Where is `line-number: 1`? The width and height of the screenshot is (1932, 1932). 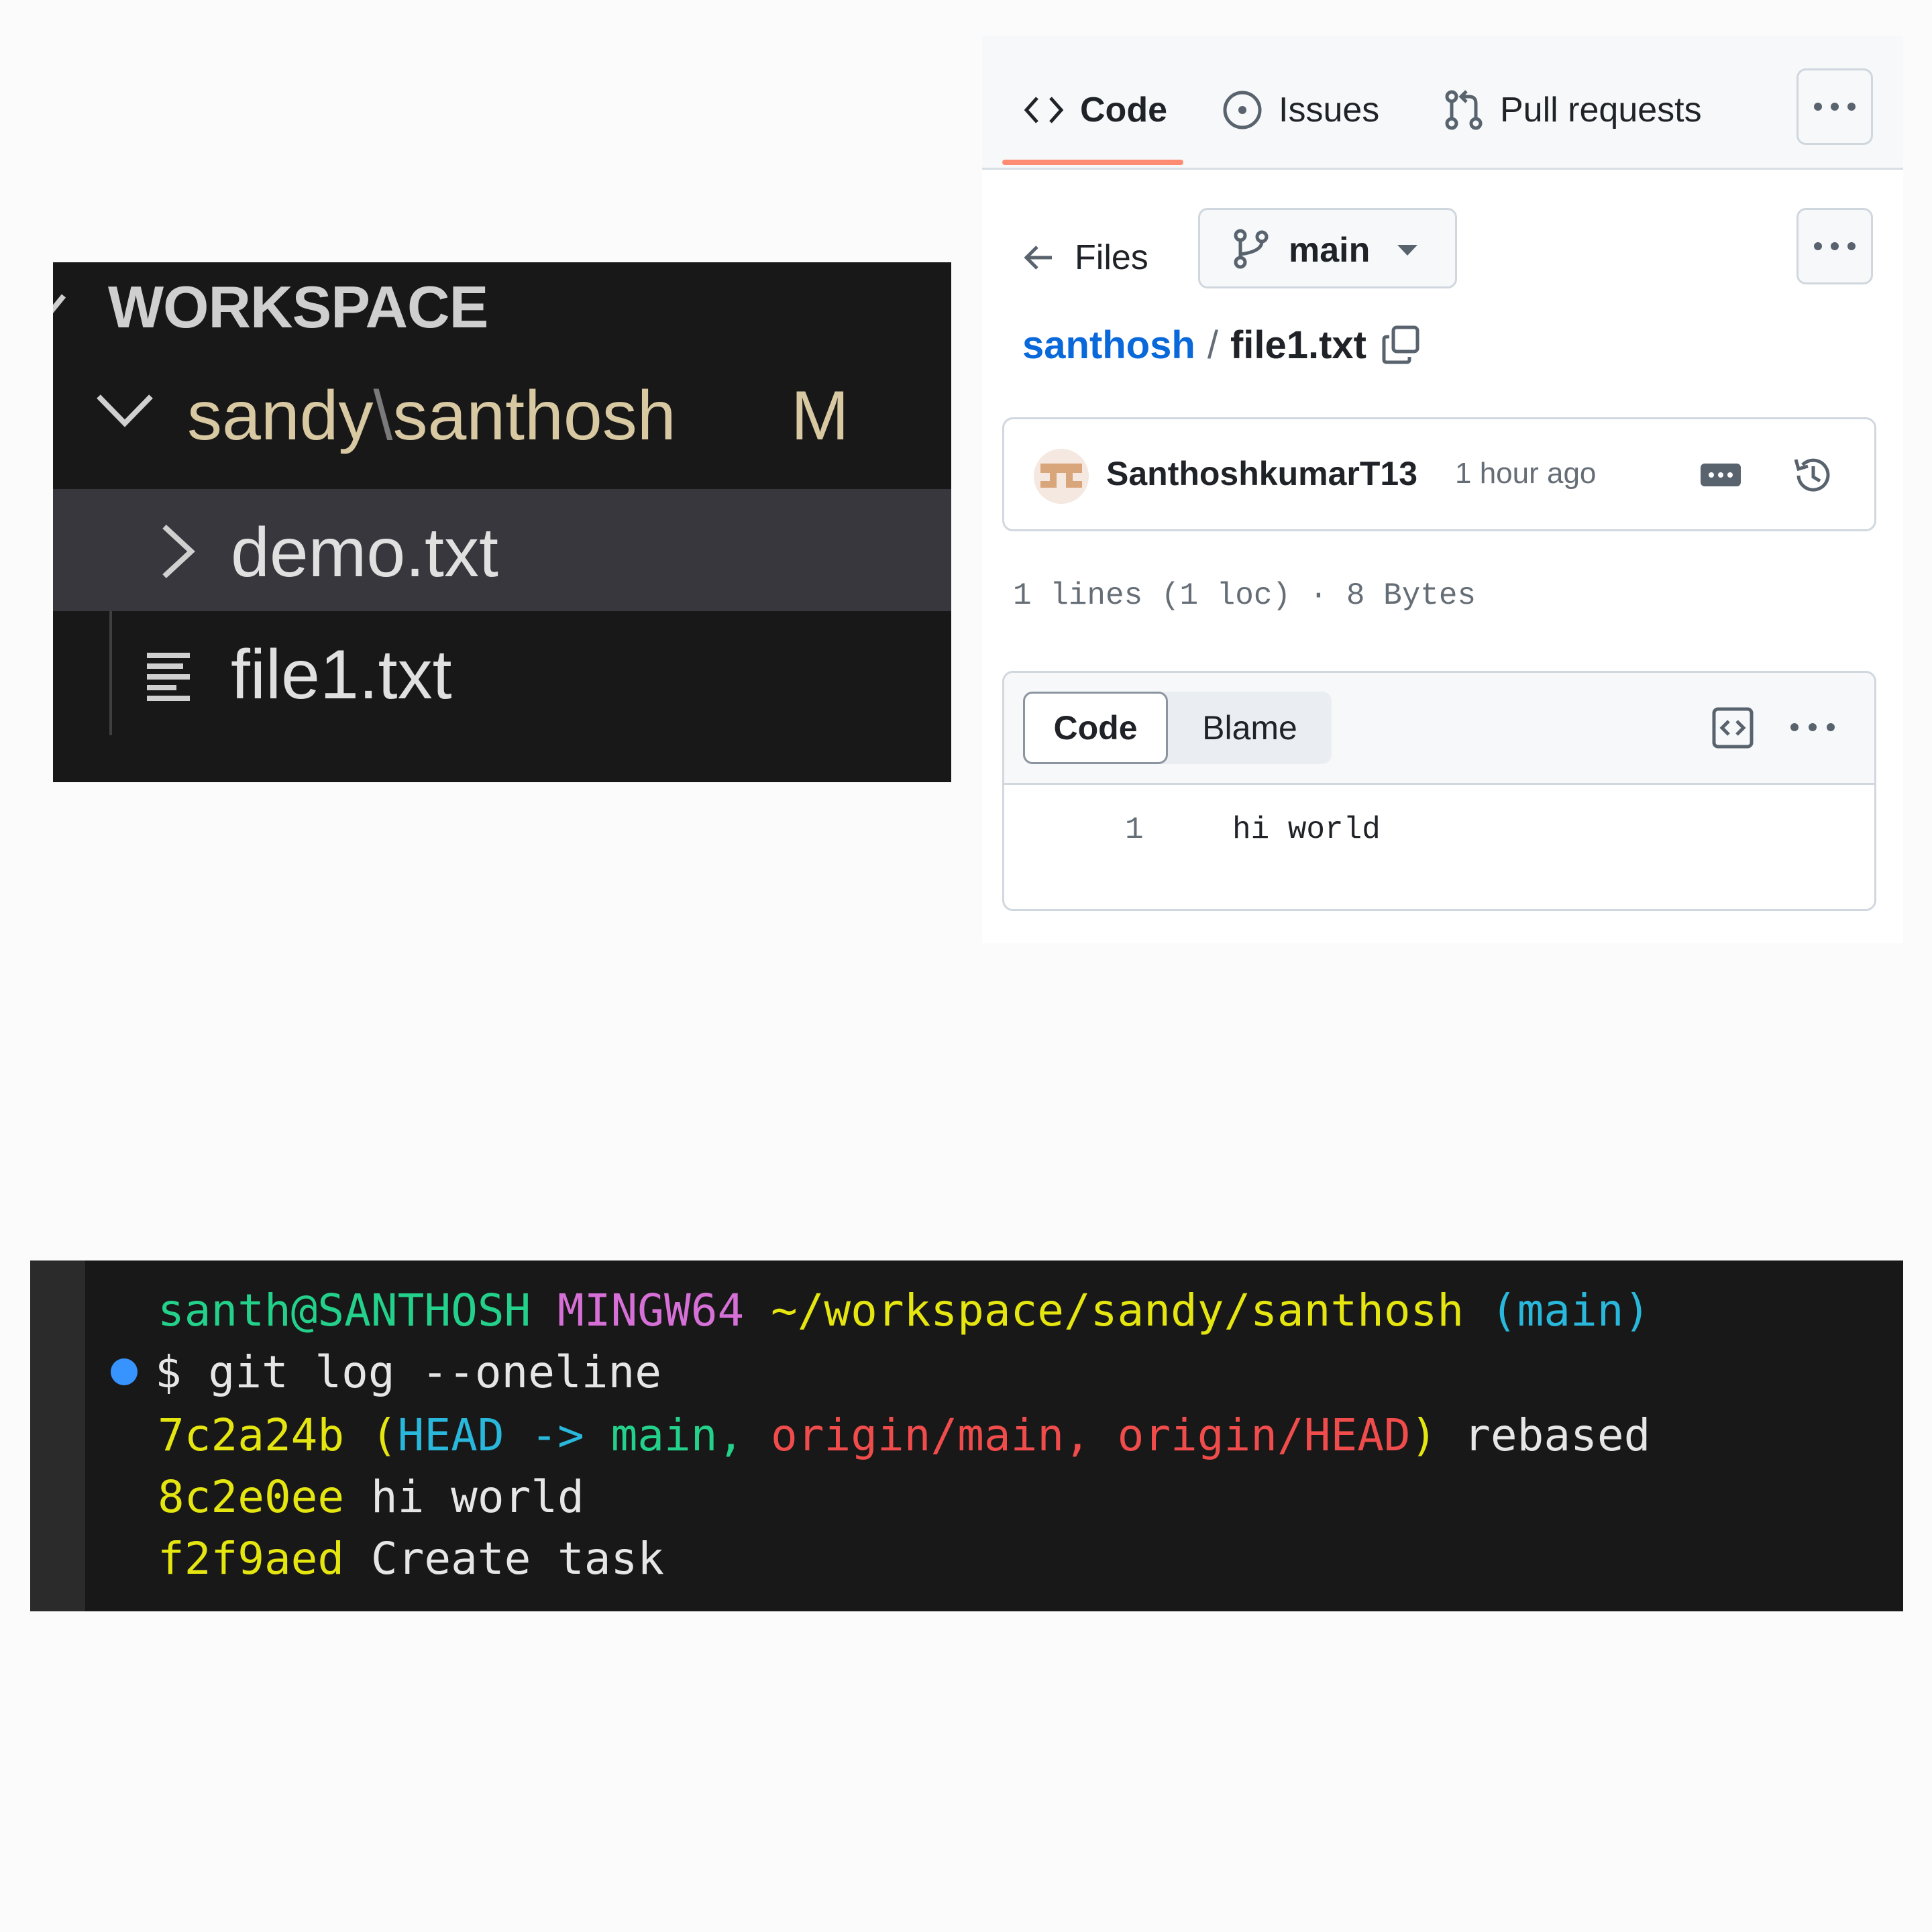 line-number: 1 is located at coordinates (1134, 829).